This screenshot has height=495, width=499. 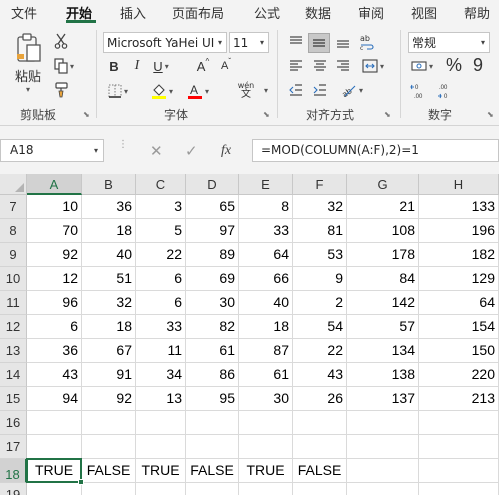 I want to click on paste-dropdown-icon: ▾, so click(x=28, y=89).